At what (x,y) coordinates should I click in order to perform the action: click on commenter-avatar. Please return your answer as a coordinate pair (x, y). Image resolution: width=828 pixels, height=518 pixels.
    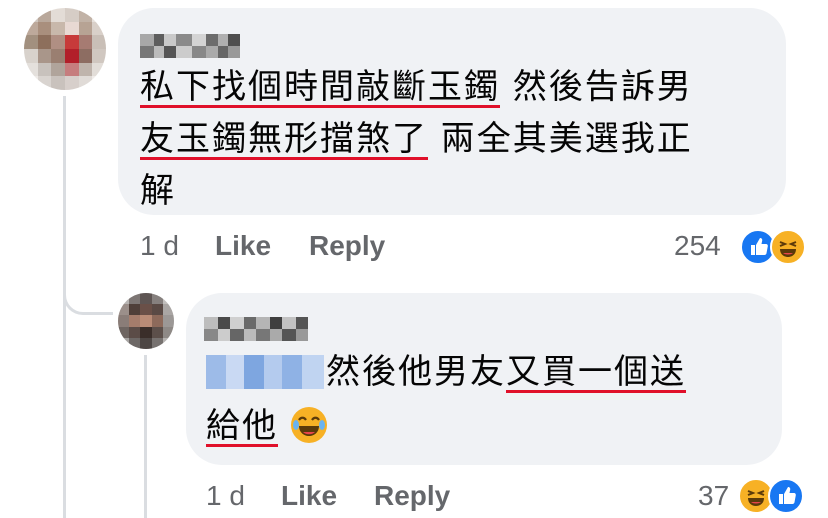
    Looking at the image, I should click on (65, 49).